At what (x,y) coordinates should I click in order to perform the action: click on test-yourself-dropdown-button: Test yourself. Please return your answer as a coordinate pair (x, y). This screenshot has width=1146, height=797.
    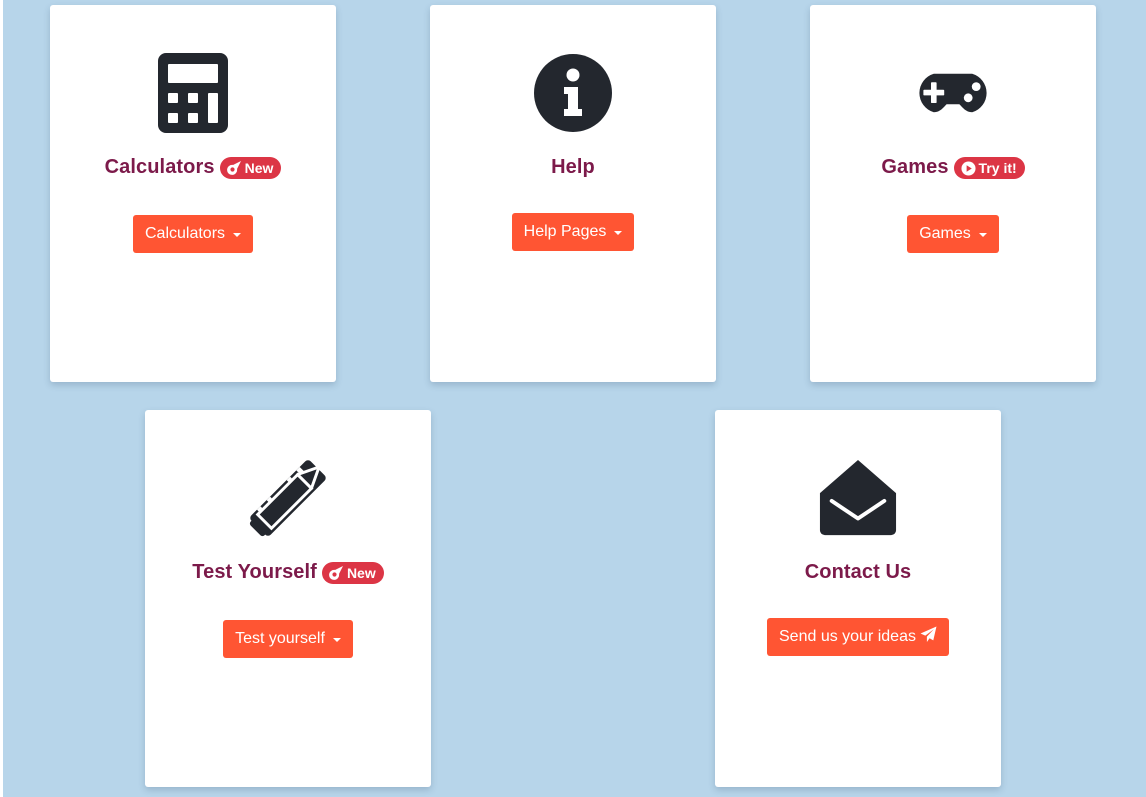
    Looking at the image, I should click on (288, 639).